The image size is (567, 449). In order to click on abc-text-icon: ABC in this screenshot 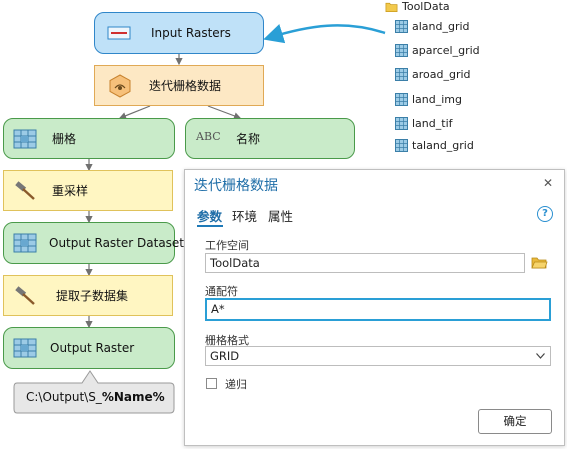, I will do `click(208, 136)`.